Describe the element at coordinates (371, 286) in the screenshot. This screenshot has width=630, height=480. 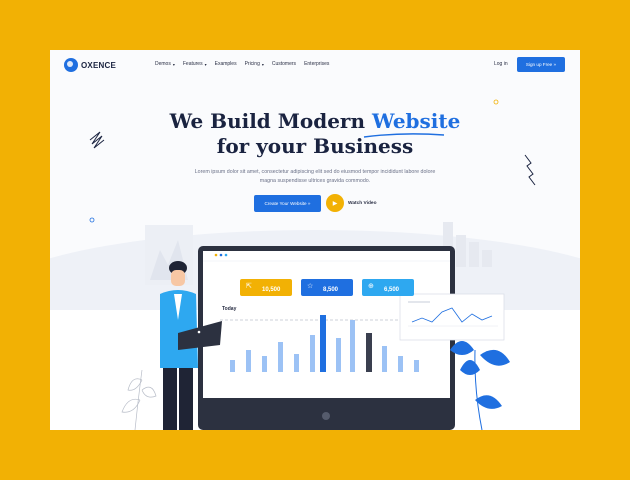
I see `plus-circle-icon: ⊕` at that location.